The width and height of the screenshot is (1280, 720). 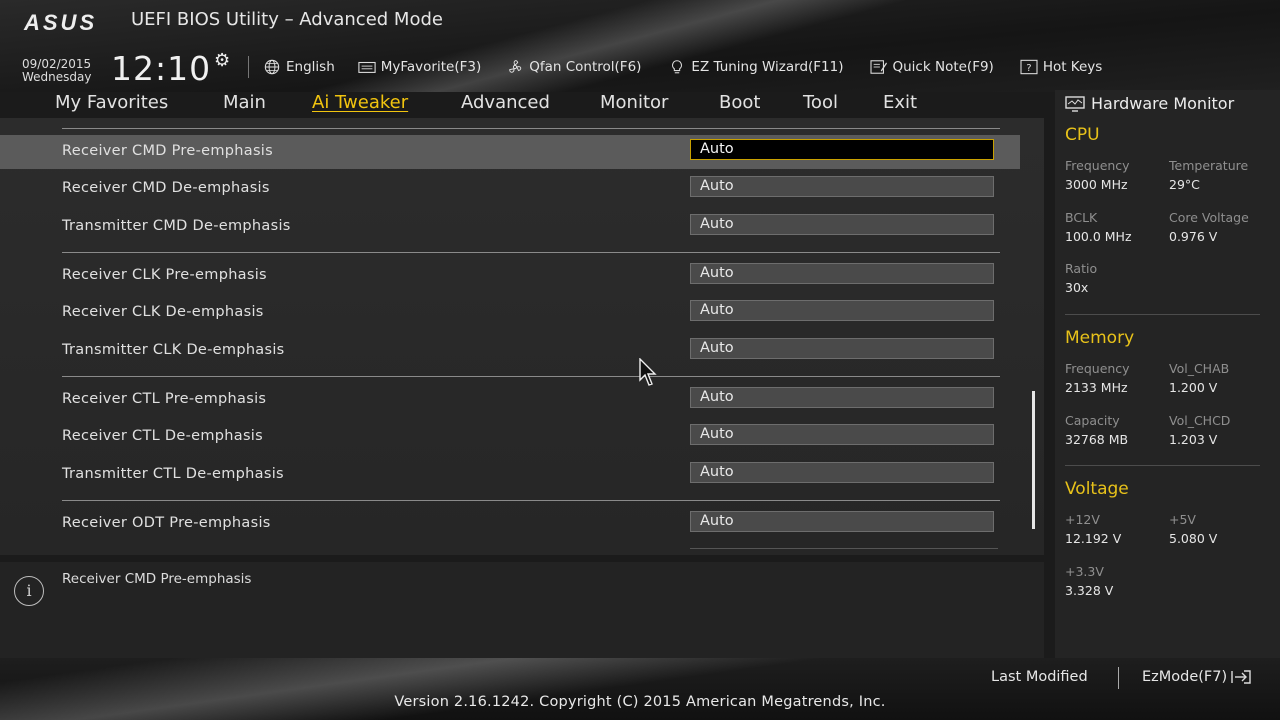 What do you see at coordinates (166, 523) in the screenshot?
I see `setting-label: Receiver ODT Pre-emphasis` at bounding box center [166, 523].